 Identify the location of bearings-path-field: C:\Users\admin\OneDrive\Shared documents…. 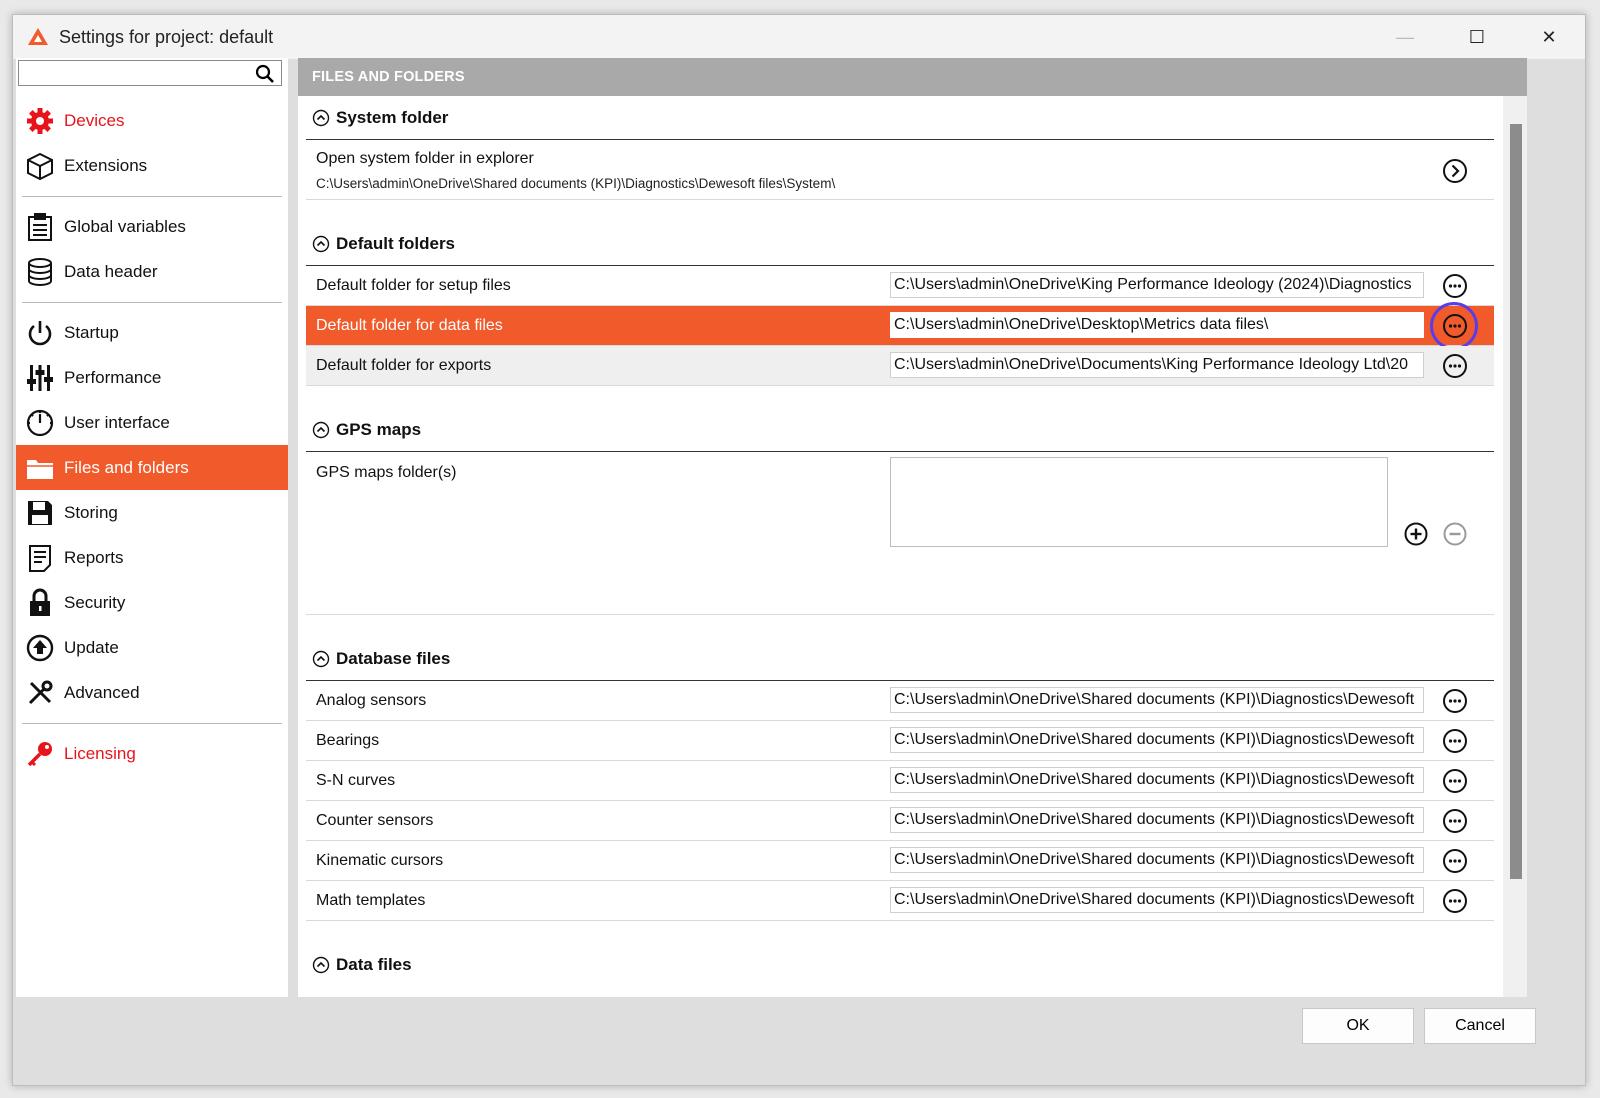
(1157, 740).